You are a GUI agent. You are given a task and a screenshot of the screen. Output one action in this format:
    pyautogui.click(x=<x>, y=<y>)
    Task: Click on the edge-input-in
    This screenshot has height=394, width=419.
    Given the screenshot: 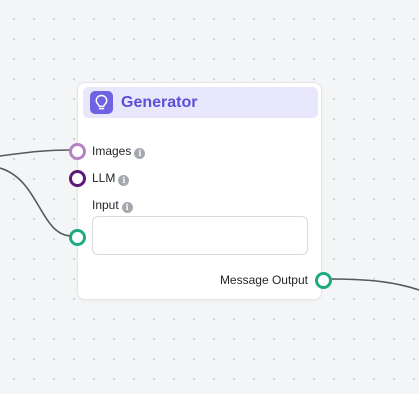 What is the action you would take?
    pyautogui.click(x=36, y=202)
    